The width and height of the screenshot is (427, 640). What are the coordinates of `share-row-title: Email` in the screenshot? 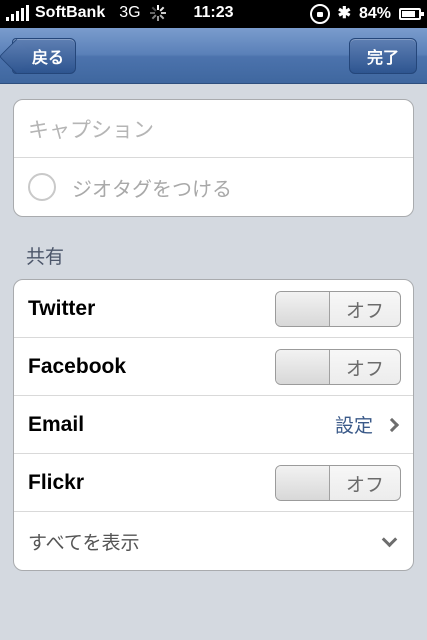 It's located at (56, 424).